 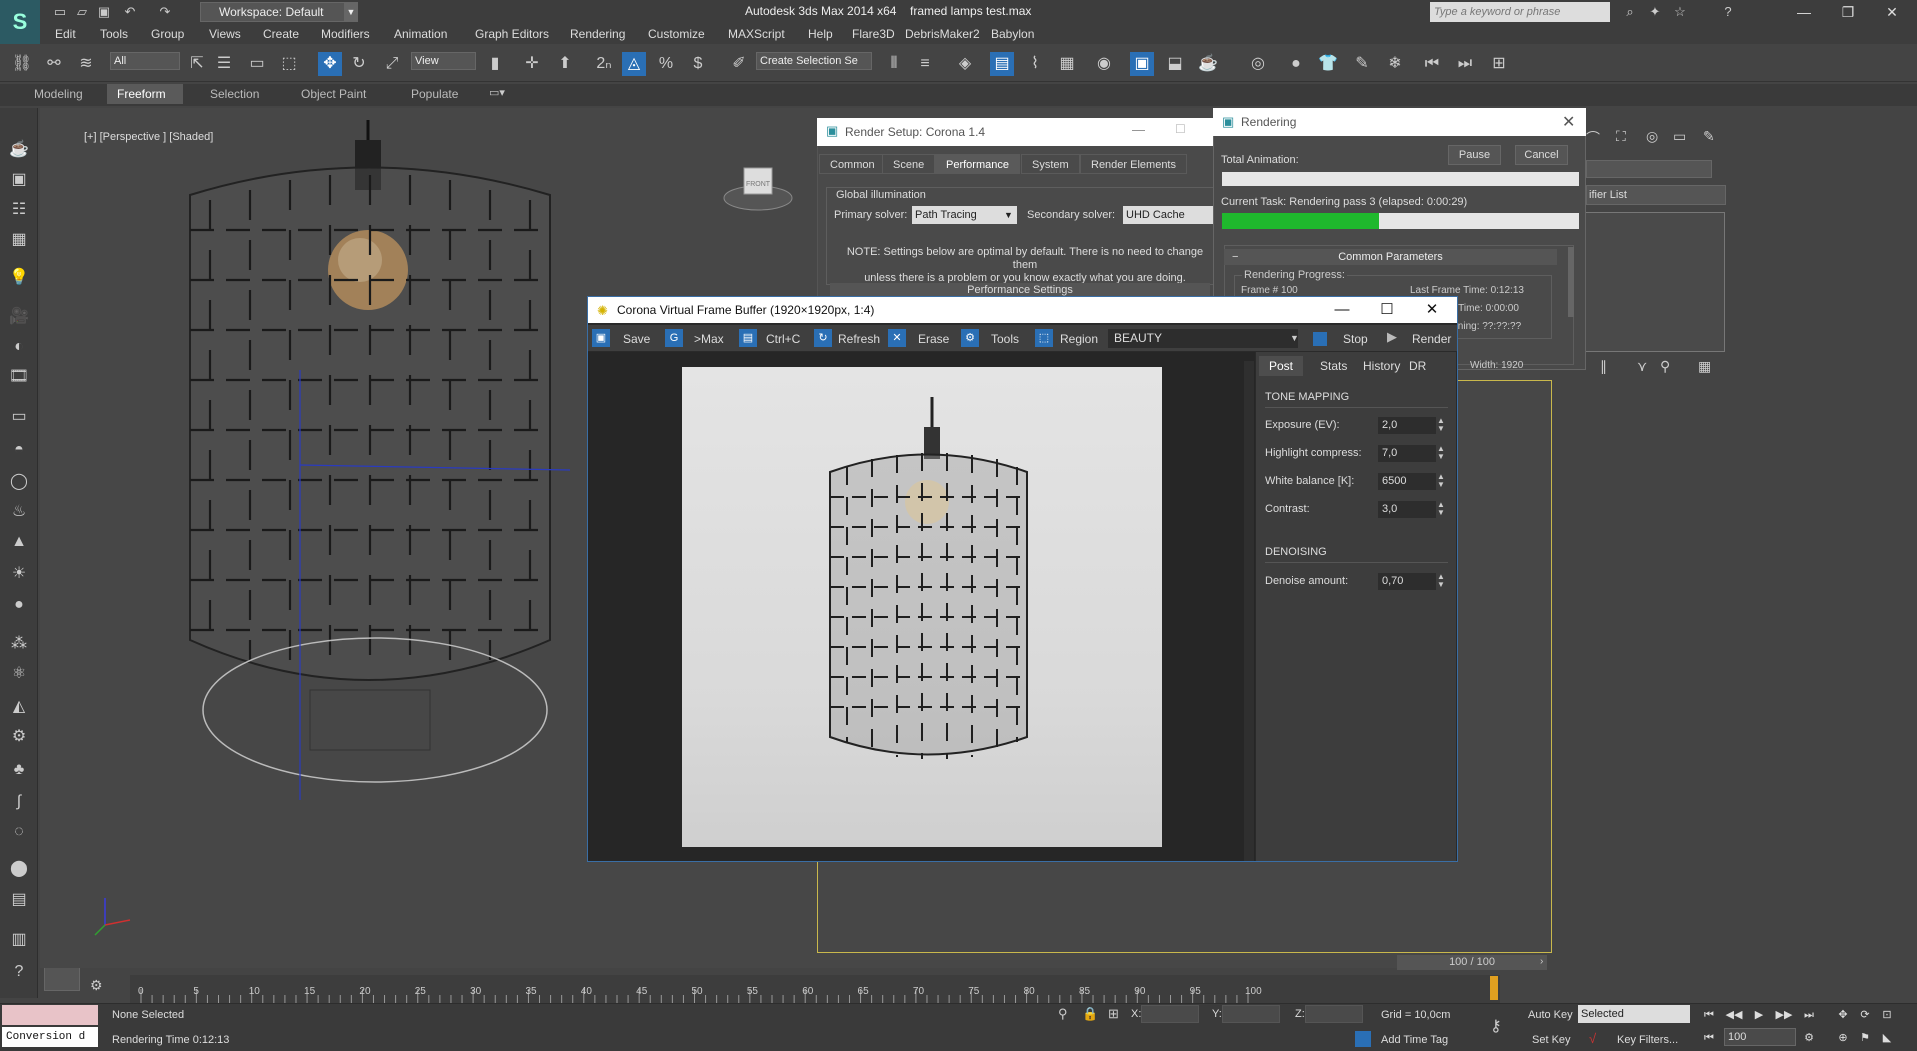 What do you see at coordinates (1809, 1038) in the screenshot?
I see `time-config-icon: ⚙` at bounding box center [1809, 1038].